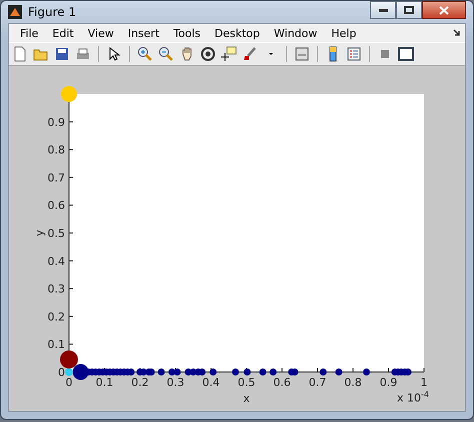  What do you see at coordinates (295, 33) in the screenshot?
I see `menu-item: Window` at bounding box center [295, 33].